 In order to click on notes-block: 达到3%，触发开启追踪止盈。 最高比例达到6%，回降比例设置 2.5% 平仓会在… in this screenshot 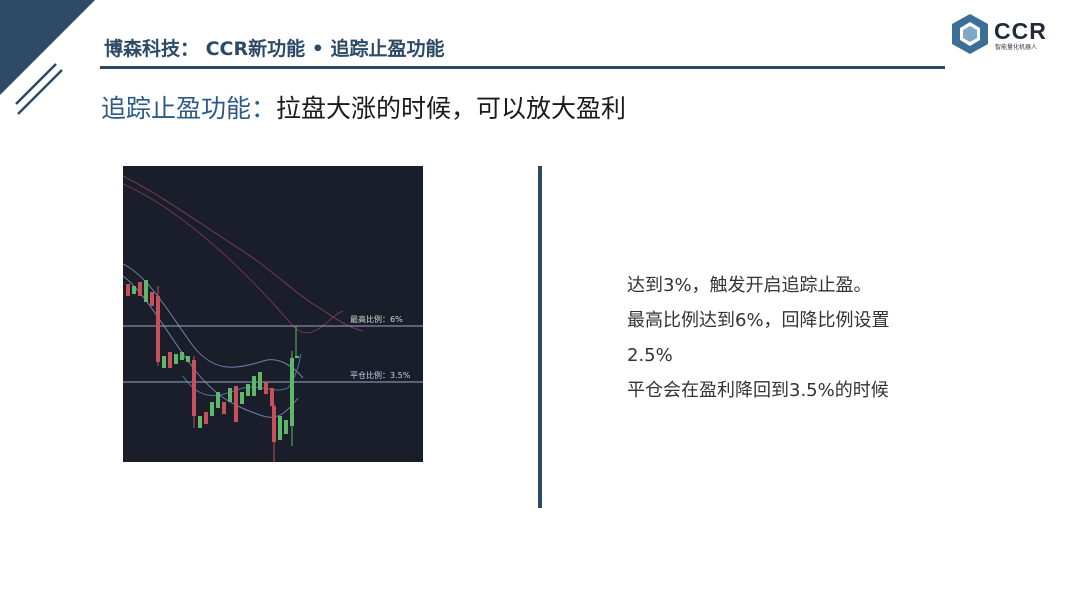, I will do `click(797, 338)`.